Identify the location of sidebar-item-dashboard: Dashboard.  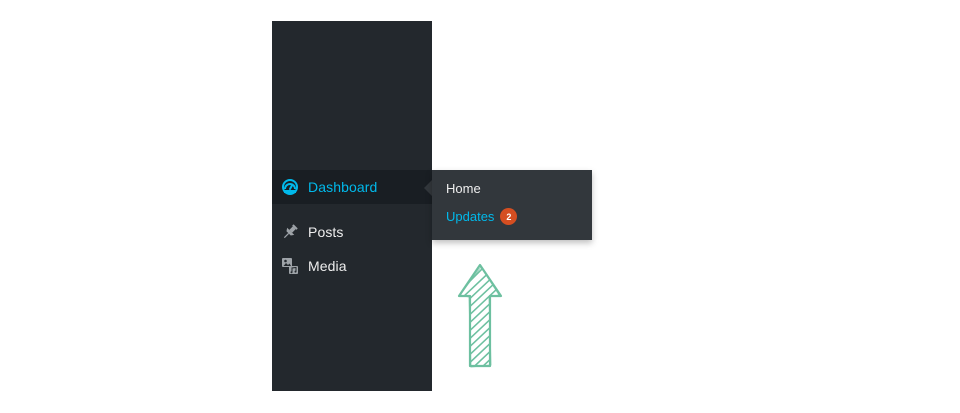
(352, 187).